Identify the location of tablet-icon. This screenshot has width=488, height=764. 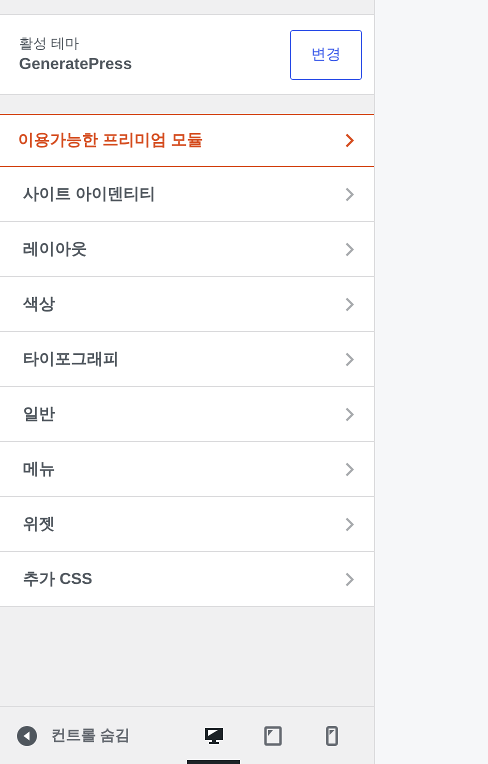
(273, 736).